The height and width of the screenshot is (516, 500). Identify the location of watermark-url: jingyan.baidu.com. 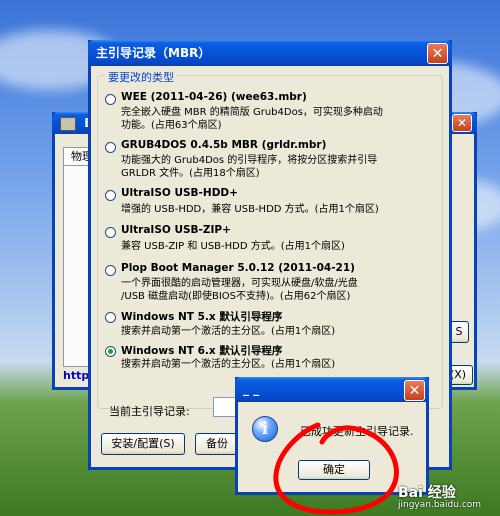
(440, 505).